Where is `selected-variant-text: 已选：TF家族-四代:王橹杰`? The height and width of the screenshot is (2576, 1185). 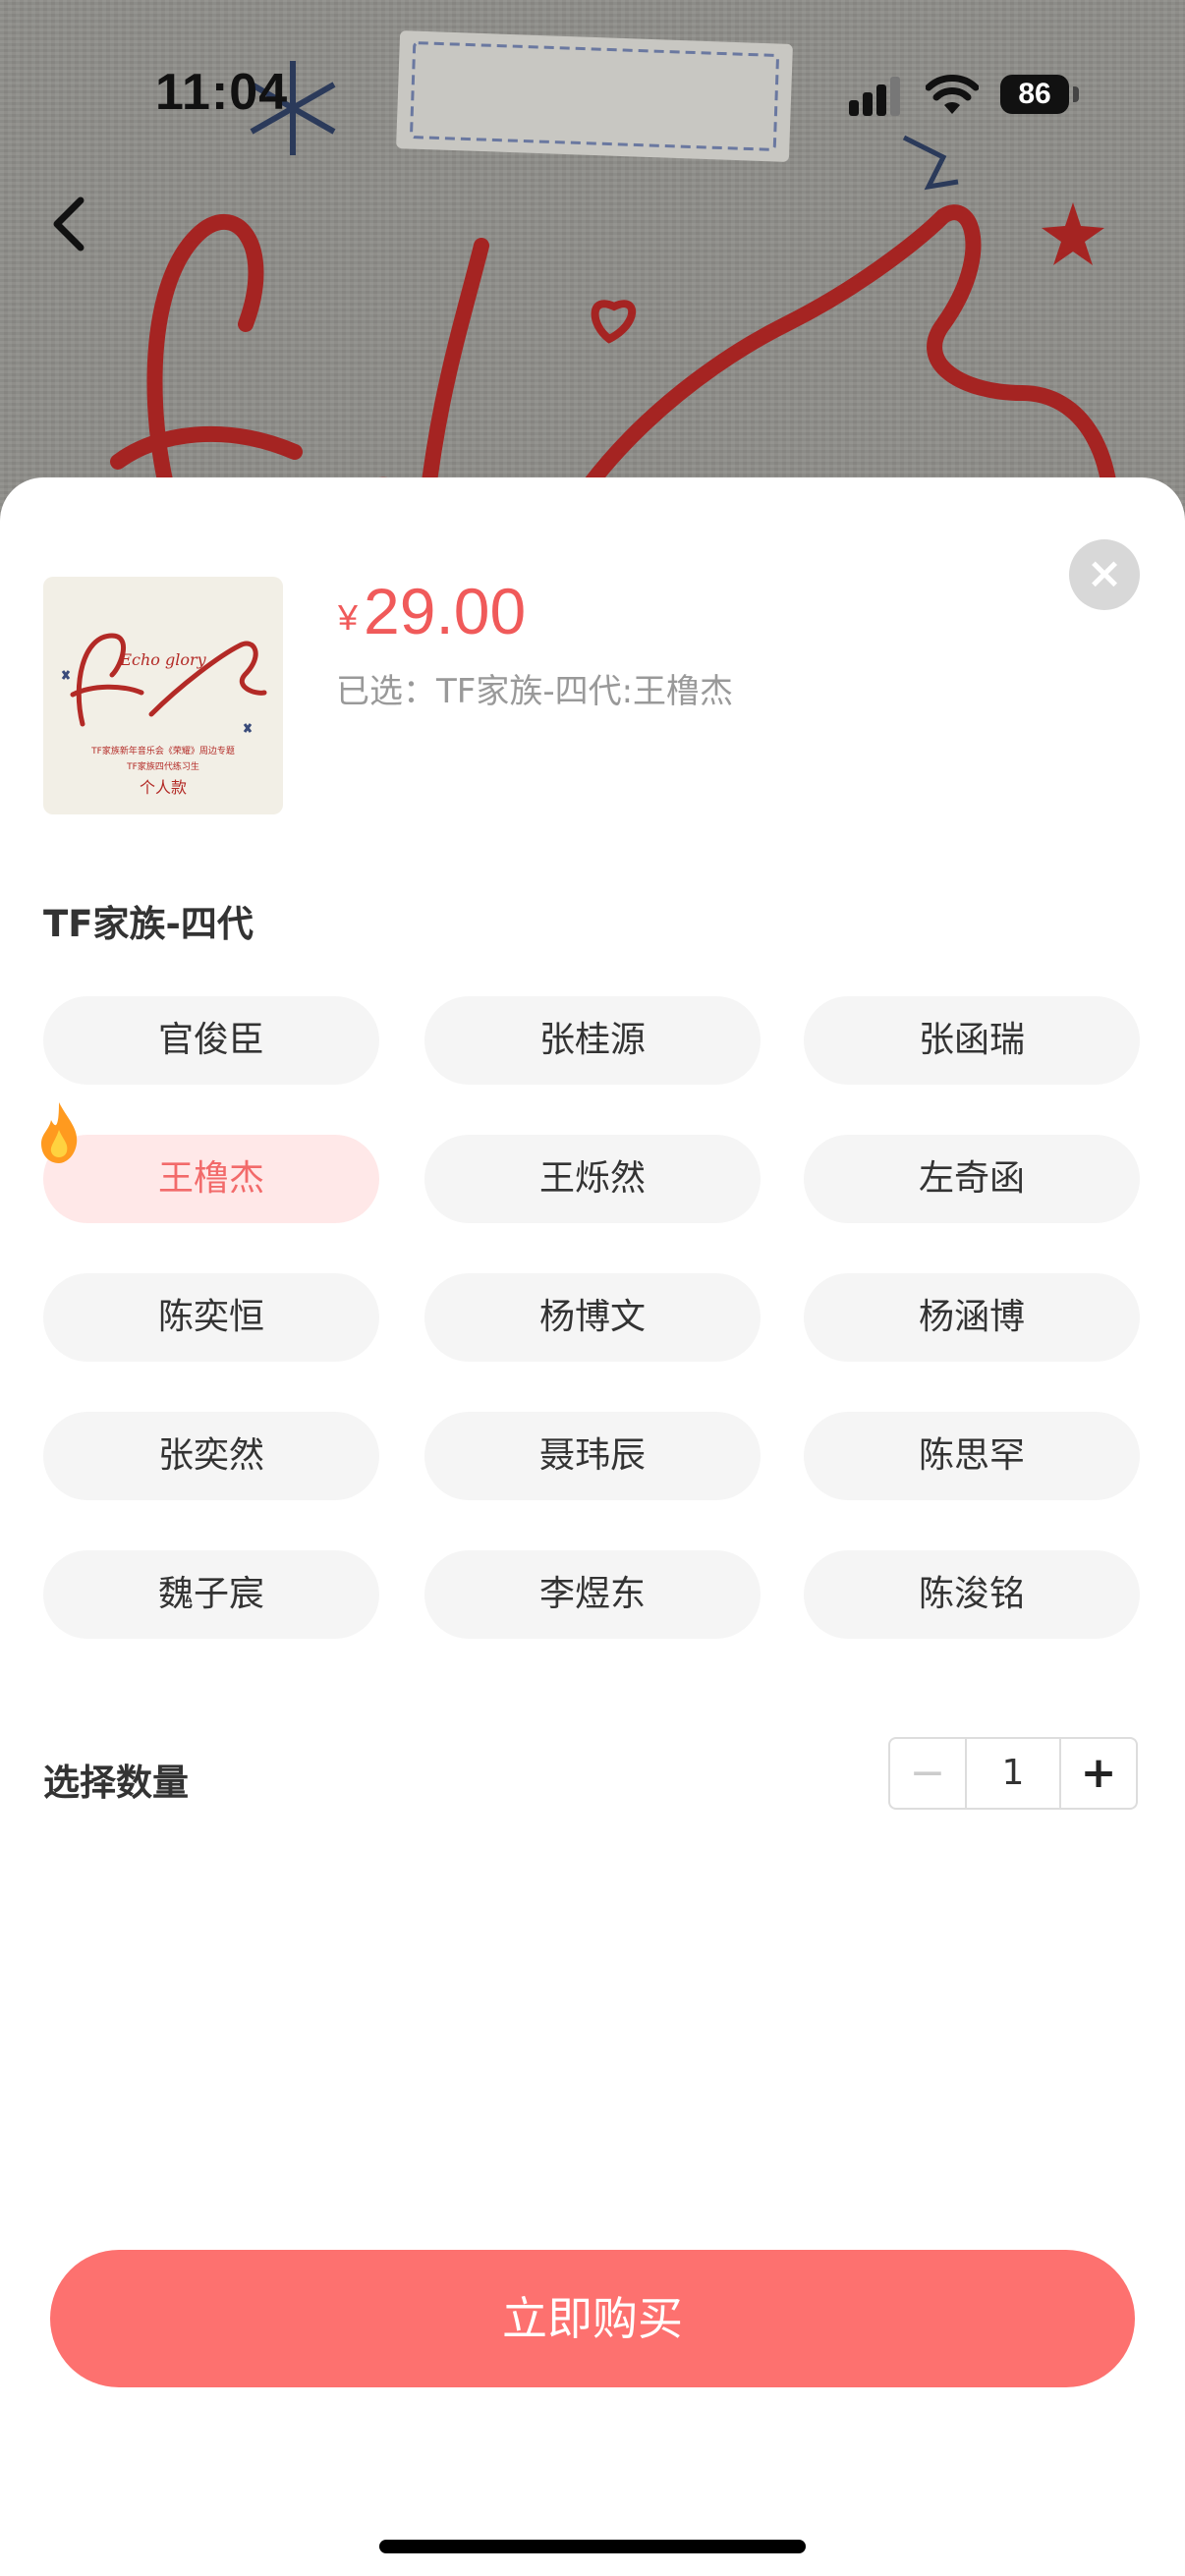 selected-variant-text: 已选：TF家族-四代:王橹杰 is located at coordinates (535, 691).